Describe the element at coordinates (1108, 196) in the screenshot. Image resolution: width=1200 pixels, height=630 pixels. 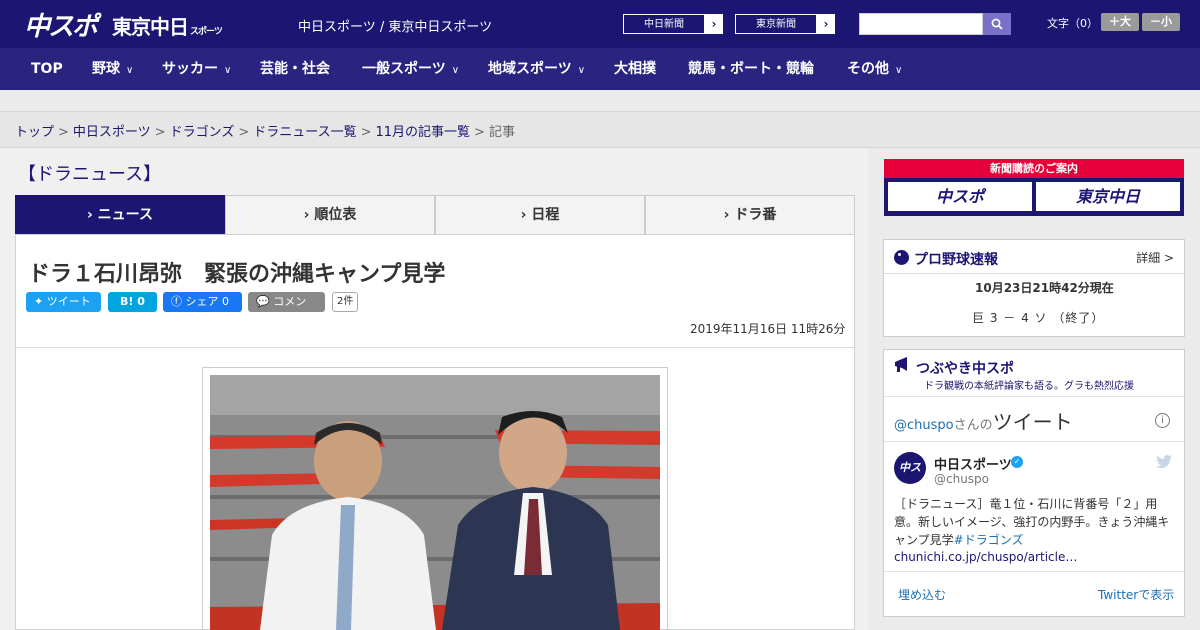
I see `tokyo-chunichi-subscribe-button: 東京中日` at that location.